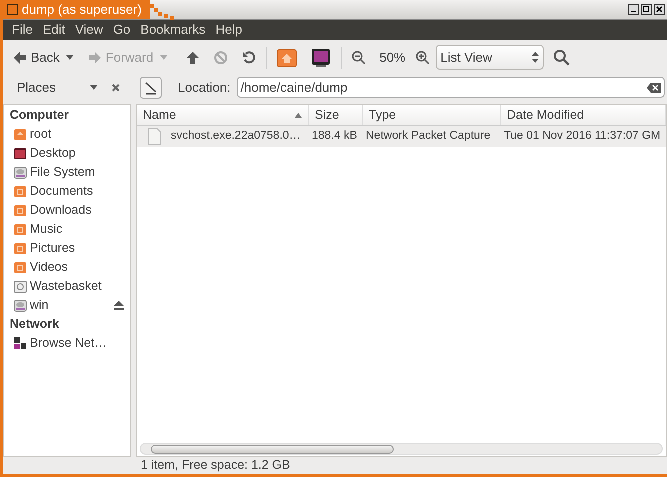  Describe the element at coordinates (82, 9) in the screenshot. I see `window-title: dump (as superuser)` at that location.